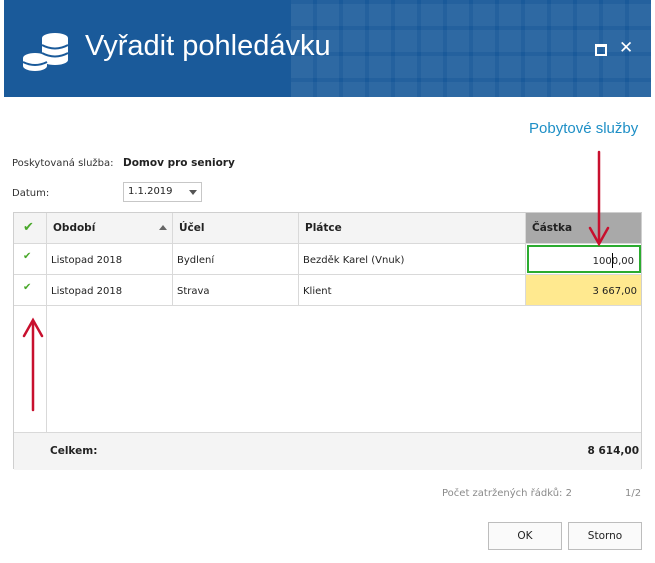  What do you see at coordinates (163, 227) in the screenshot?
I see `sort-ascending-icon` at bounding box center [163, 227].